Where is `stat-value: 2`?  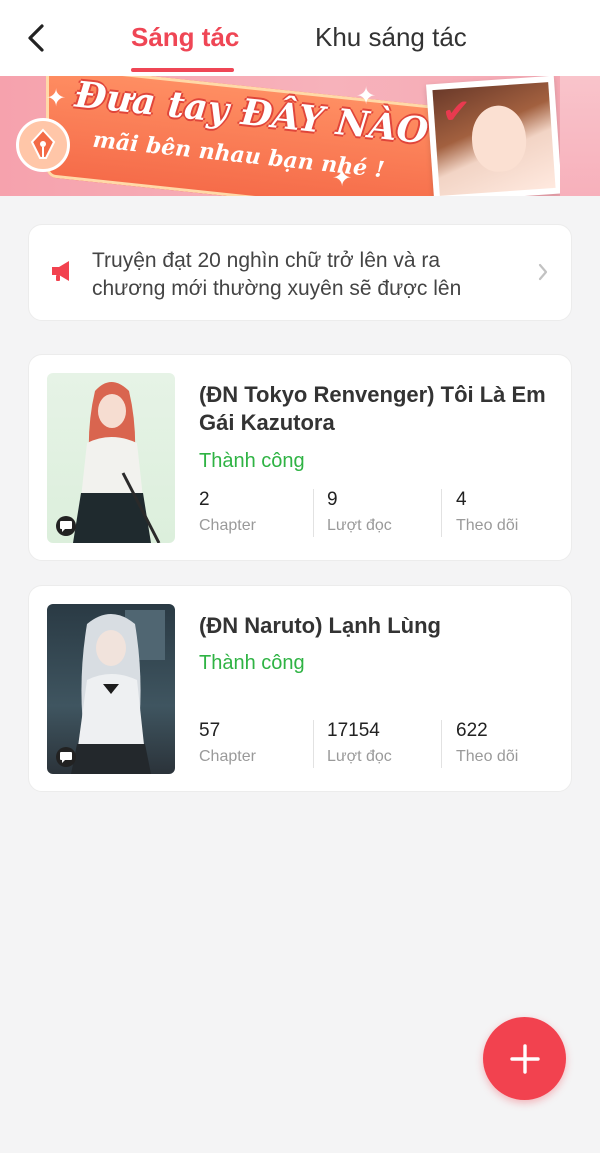 stat-value: 2 is located at coordinates (204, 499).